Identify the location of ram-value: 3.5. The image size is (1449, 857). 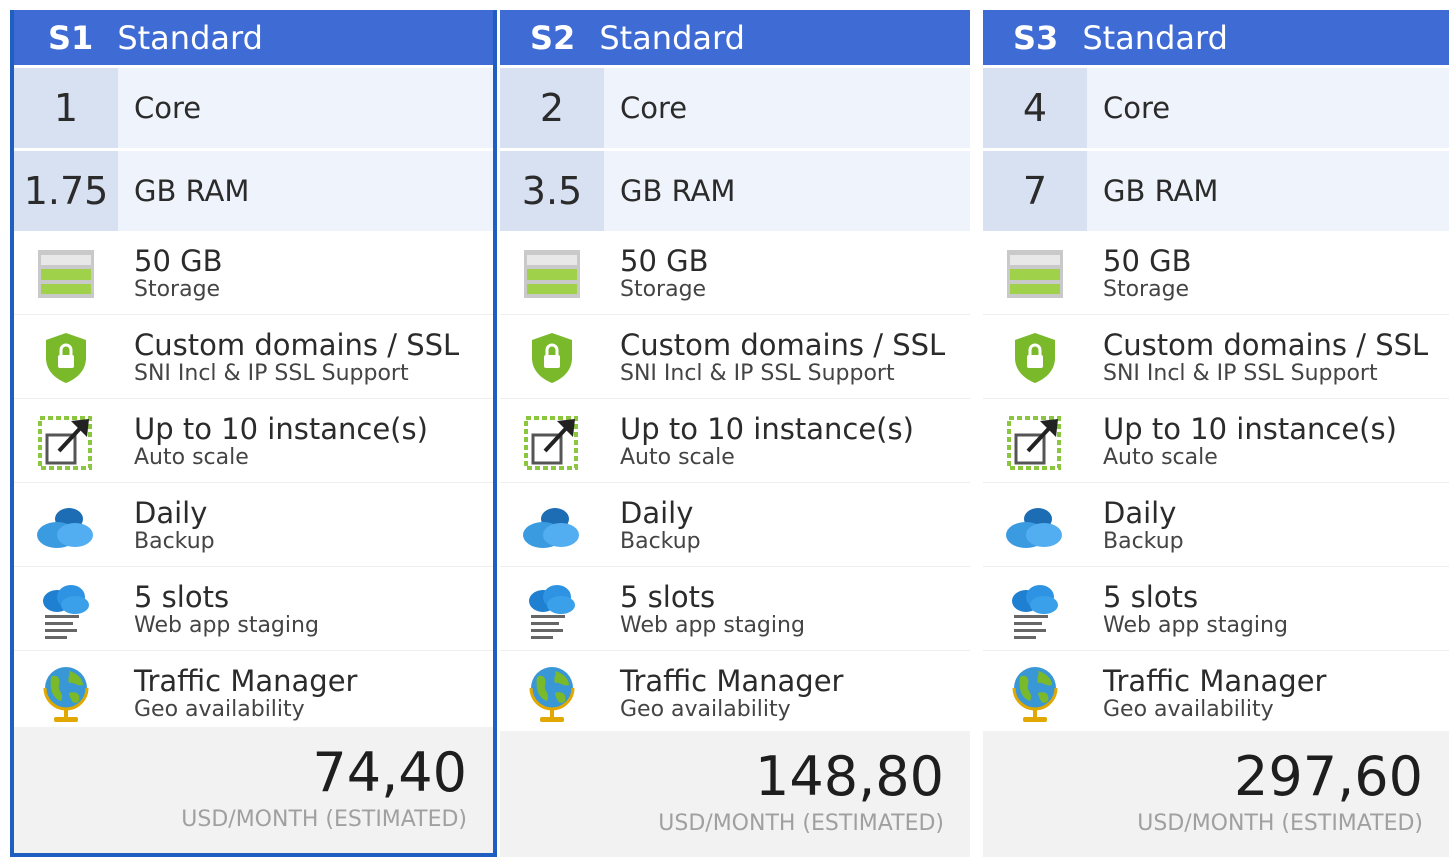
(552, 191).